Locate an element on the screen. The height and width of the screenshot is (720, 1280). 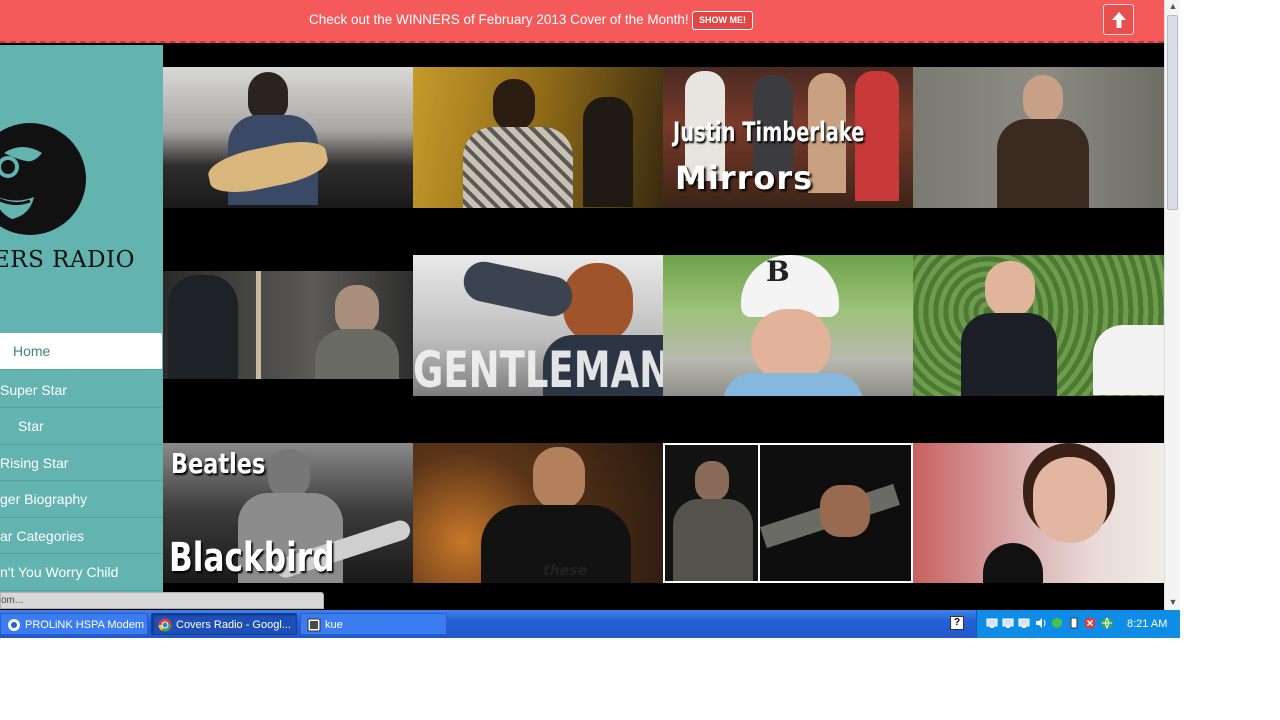
nav-item-home: Home is located at coordinates (81, 351).